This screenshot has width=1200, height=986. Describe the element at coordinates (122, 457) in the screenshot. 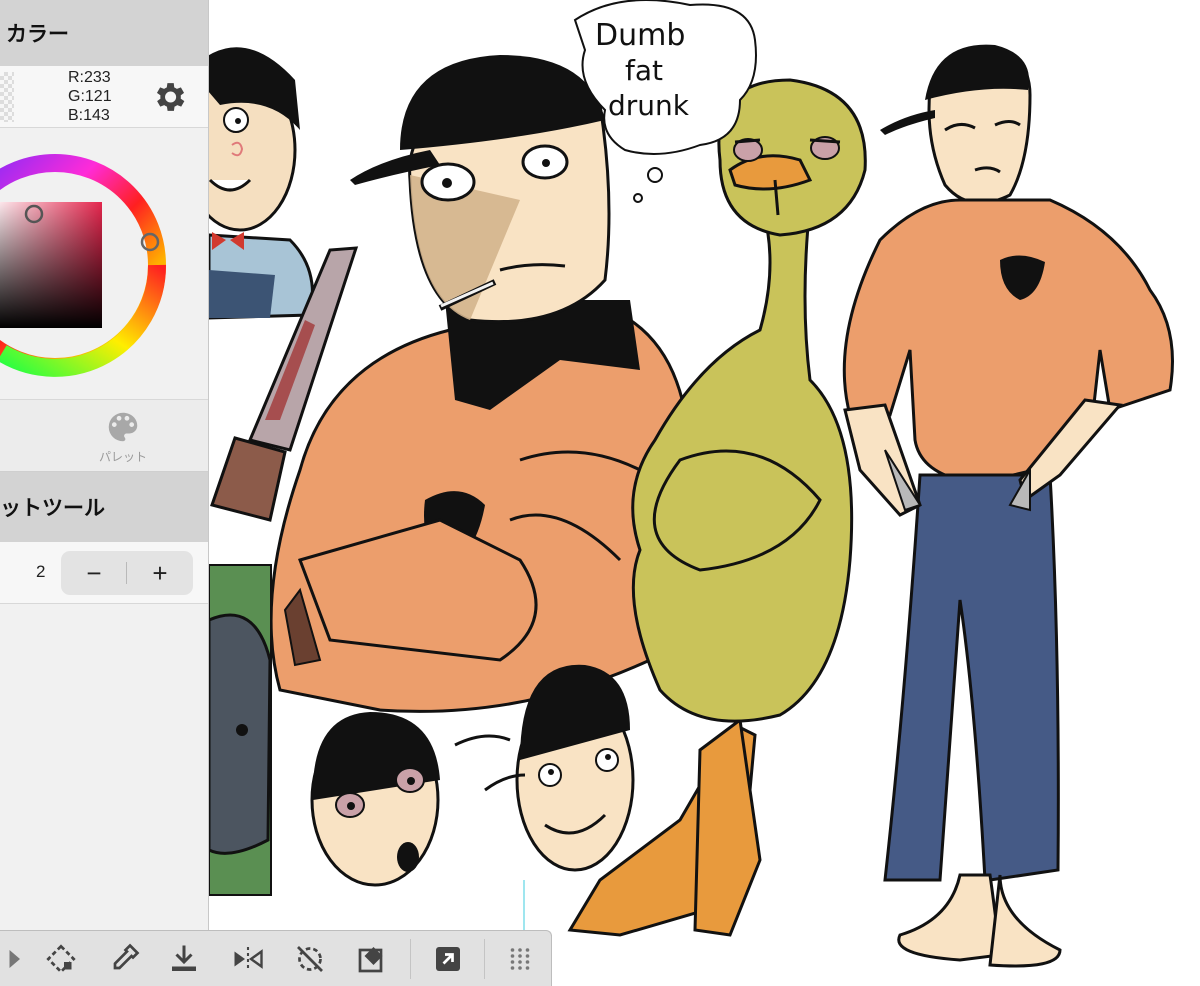

I see `palette-tab-label: パレット` at that location.